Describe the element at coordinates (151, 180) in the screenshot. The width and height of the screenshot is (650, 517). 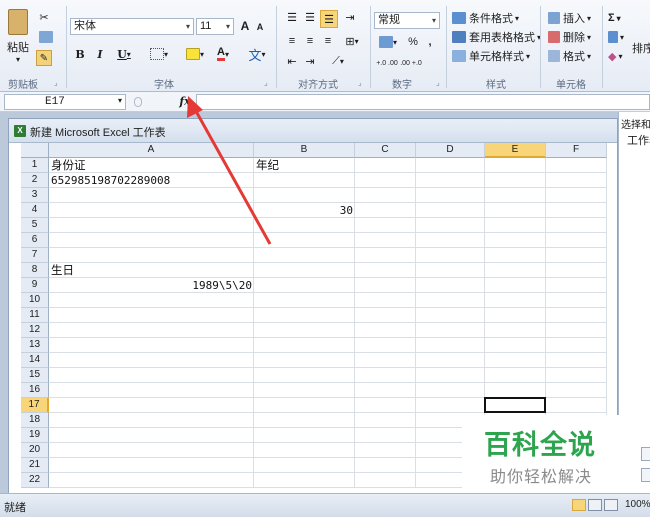
I see `cell-a2: 652985198702289008` at that location.